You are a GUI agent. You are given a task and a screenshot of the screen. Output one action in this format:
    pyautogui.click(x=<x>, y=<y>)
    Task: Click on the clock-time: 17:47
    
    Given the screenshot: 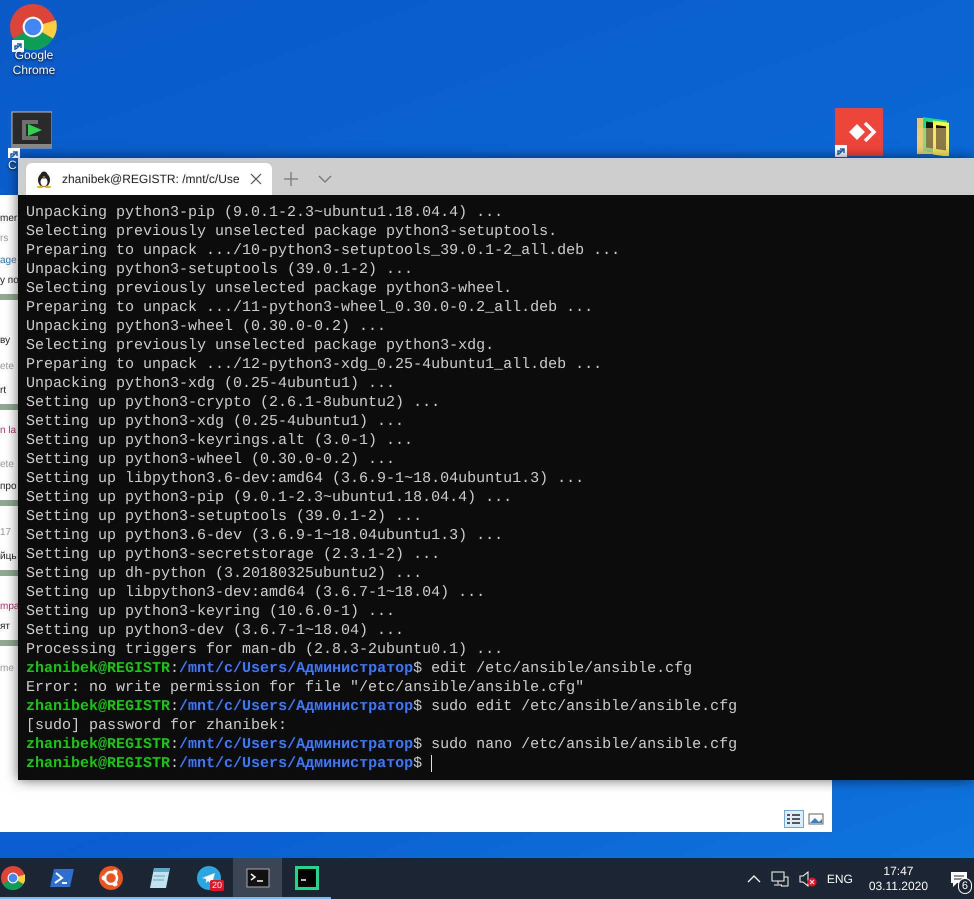 What is the action you would take?
    pyautogui.click(x=898, y=871)
    